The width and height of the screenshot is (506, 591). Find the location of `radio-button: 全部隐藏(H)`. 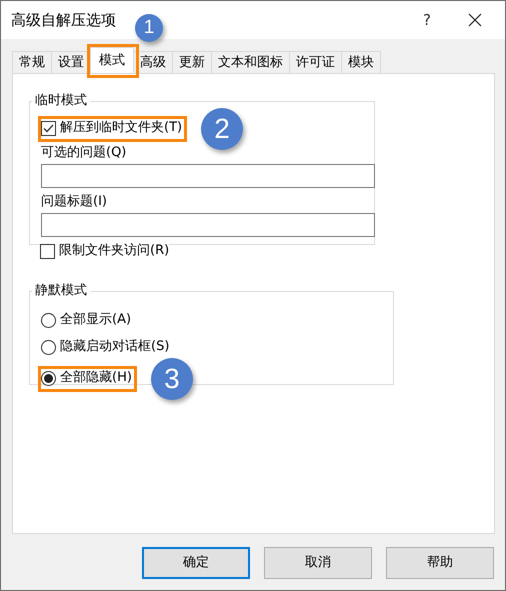

radio-button: 全部隐藏(H) is located at coordinates (86, 378).